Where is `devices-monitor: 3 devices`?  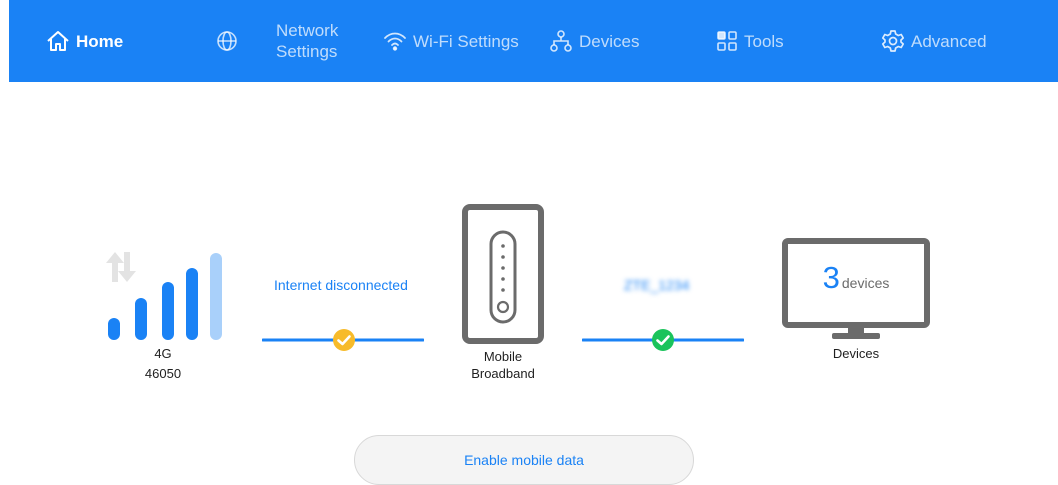
devices-monitor: 3 devices is located at coordinates (856, 292).